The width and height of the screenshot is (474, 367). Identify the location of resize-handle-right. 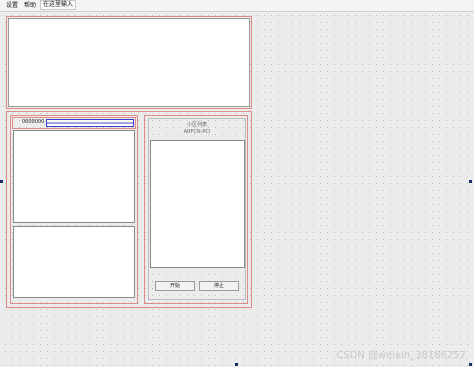
(470, 181).